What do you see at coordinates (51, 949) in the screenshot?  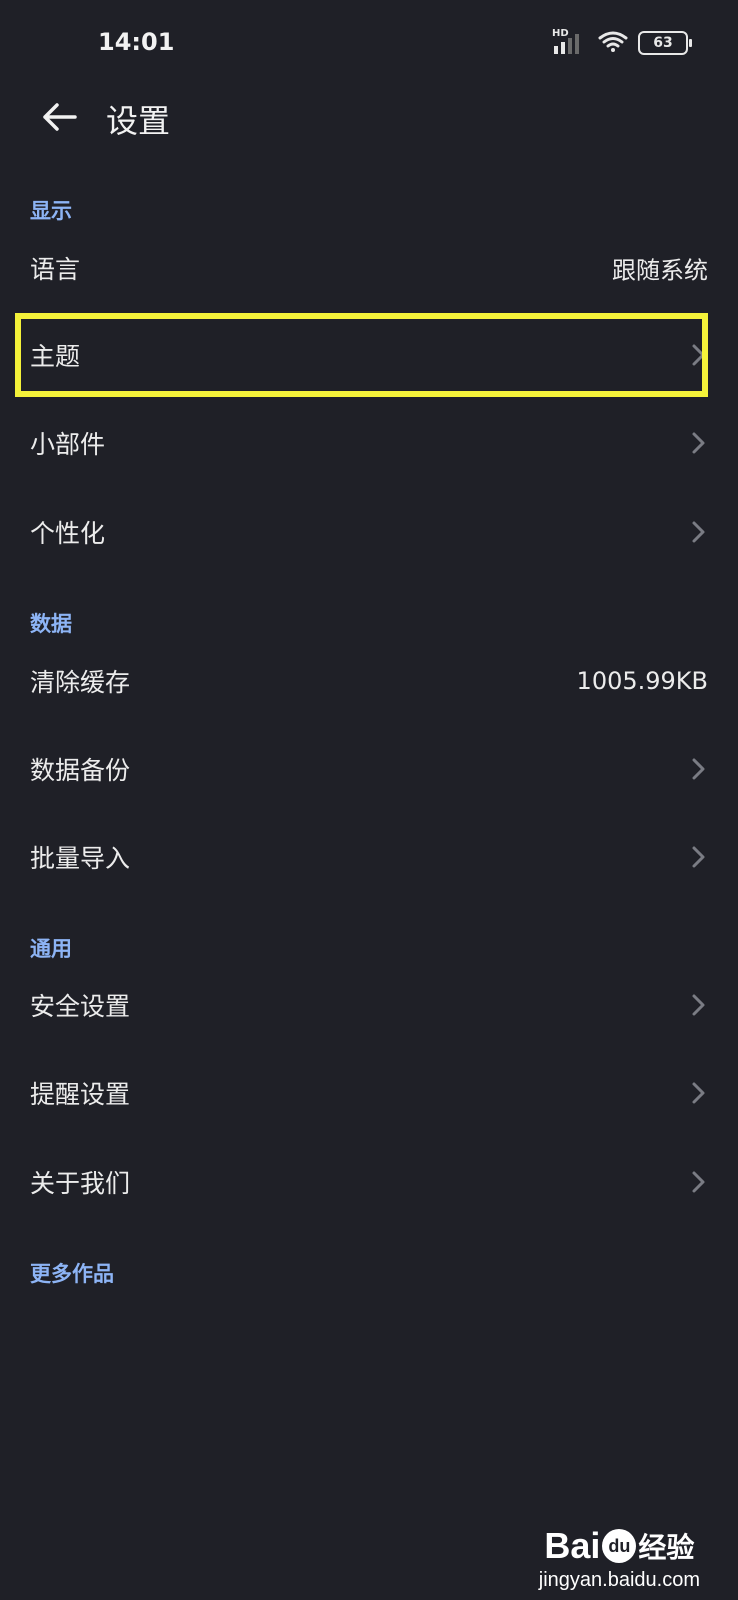 I see `section-label-general: 通用` at bounding box center [51, 949].